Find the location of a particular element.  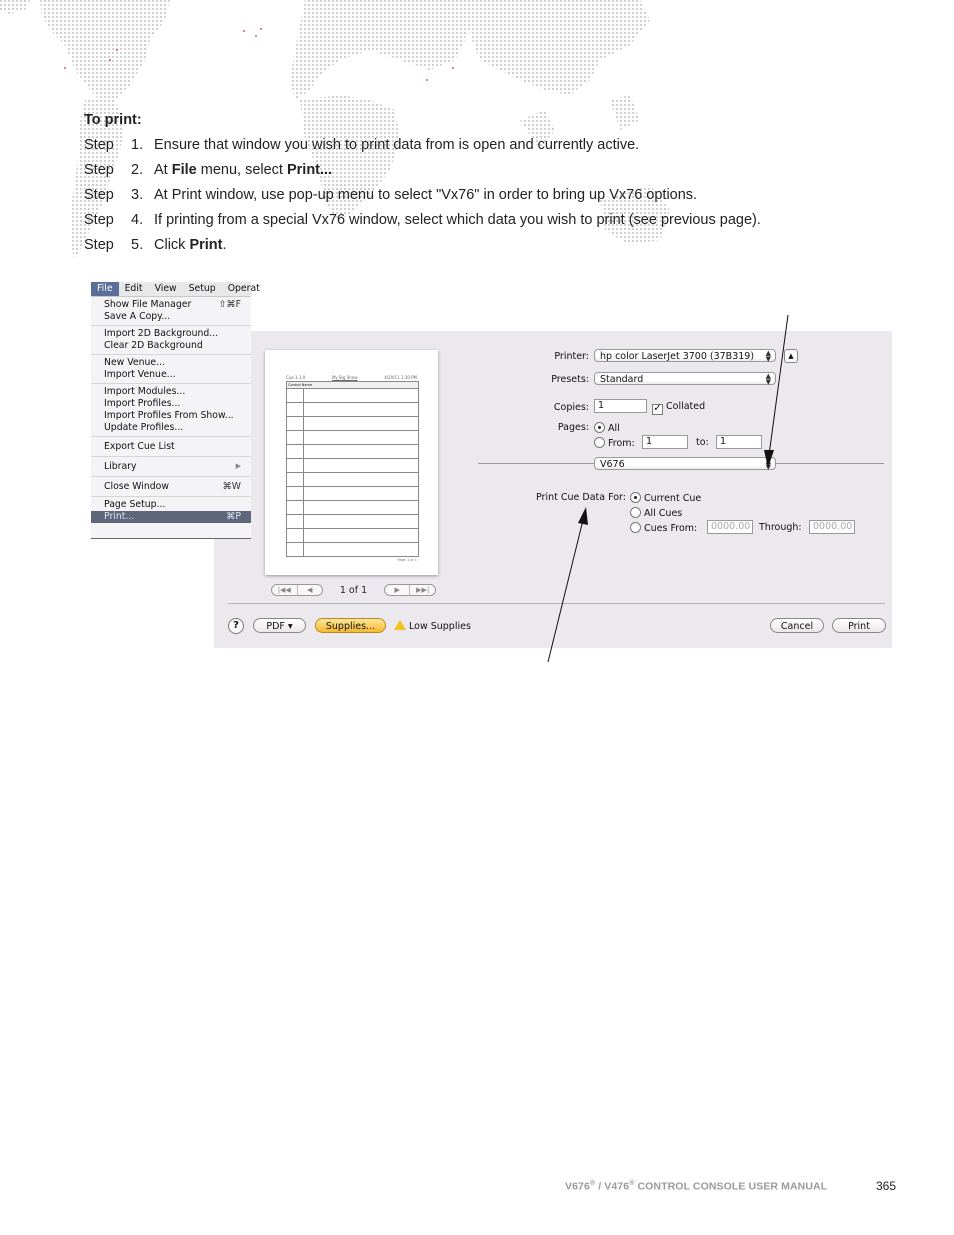

menu-item-library: Library ▶ is located at coordinates (171, 466).